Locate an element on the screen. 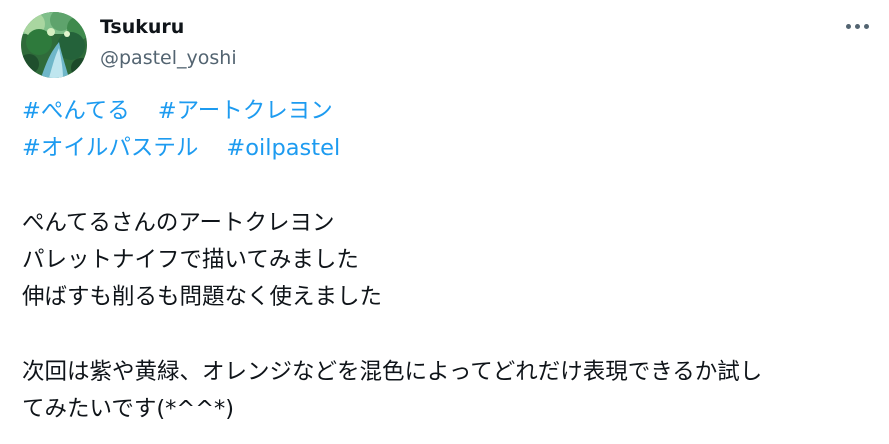 The height and width of the screenshot is (444, 889). body-line: 次回は紫や黄緑、オレンジなどを混色によってどれだけ表現できるか試し is located at coordinates (392, 372).